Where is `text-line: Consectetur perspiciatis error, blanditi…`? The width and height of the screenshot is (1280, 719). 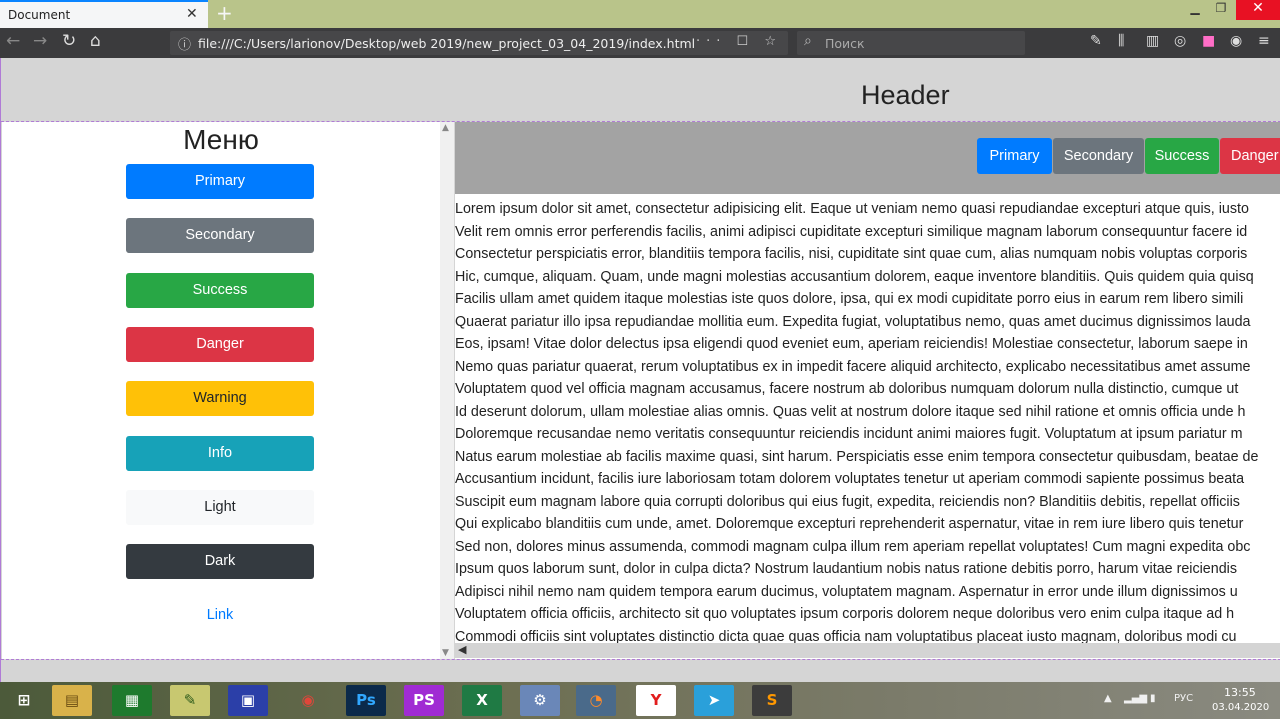 text-line: Consectetur perspiciatis error, blanditi… is located at coordinates (851, 254).